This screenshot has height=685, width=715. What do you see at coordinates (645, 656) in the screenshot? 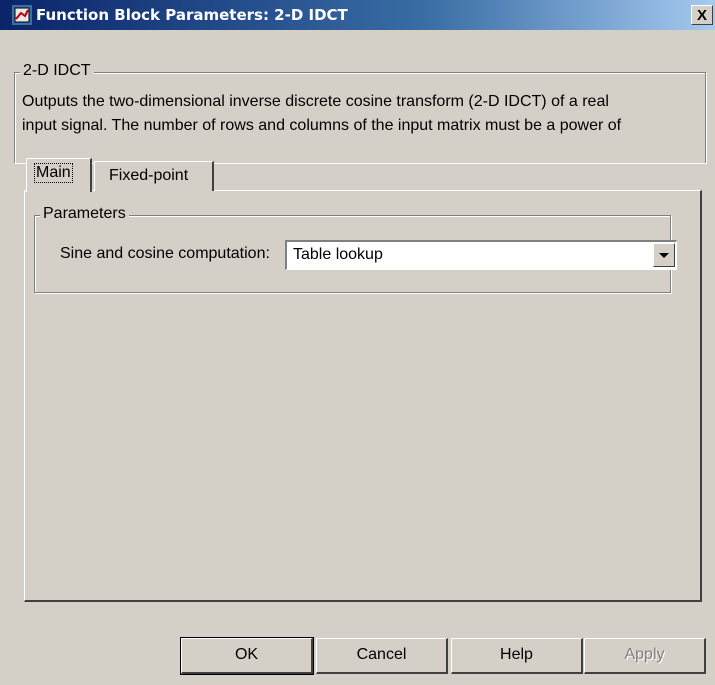
I see `apply-button: Apply` at bounding box center [645, 656].